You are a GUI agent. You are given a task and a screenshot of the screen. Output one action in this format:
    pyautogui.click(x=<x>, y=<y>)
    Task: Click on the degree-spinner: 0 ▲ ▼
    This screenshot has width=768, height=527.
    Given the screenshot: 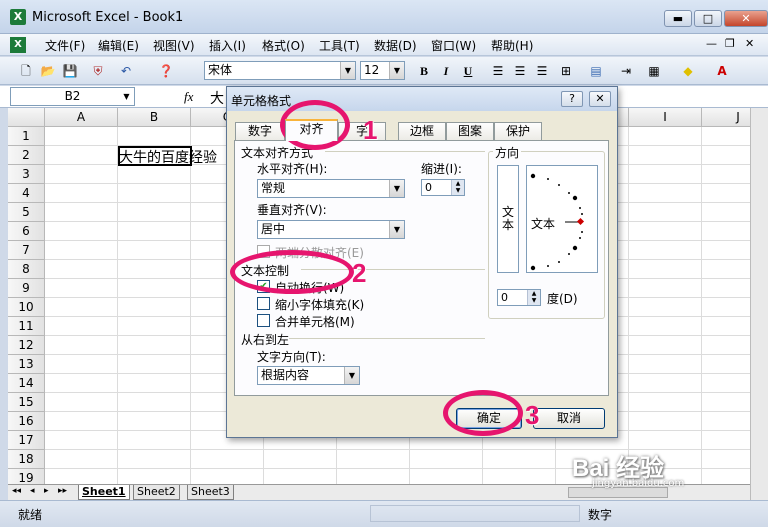 What is the action you would take?
    pyautogui.click(x=519, y=297)
    